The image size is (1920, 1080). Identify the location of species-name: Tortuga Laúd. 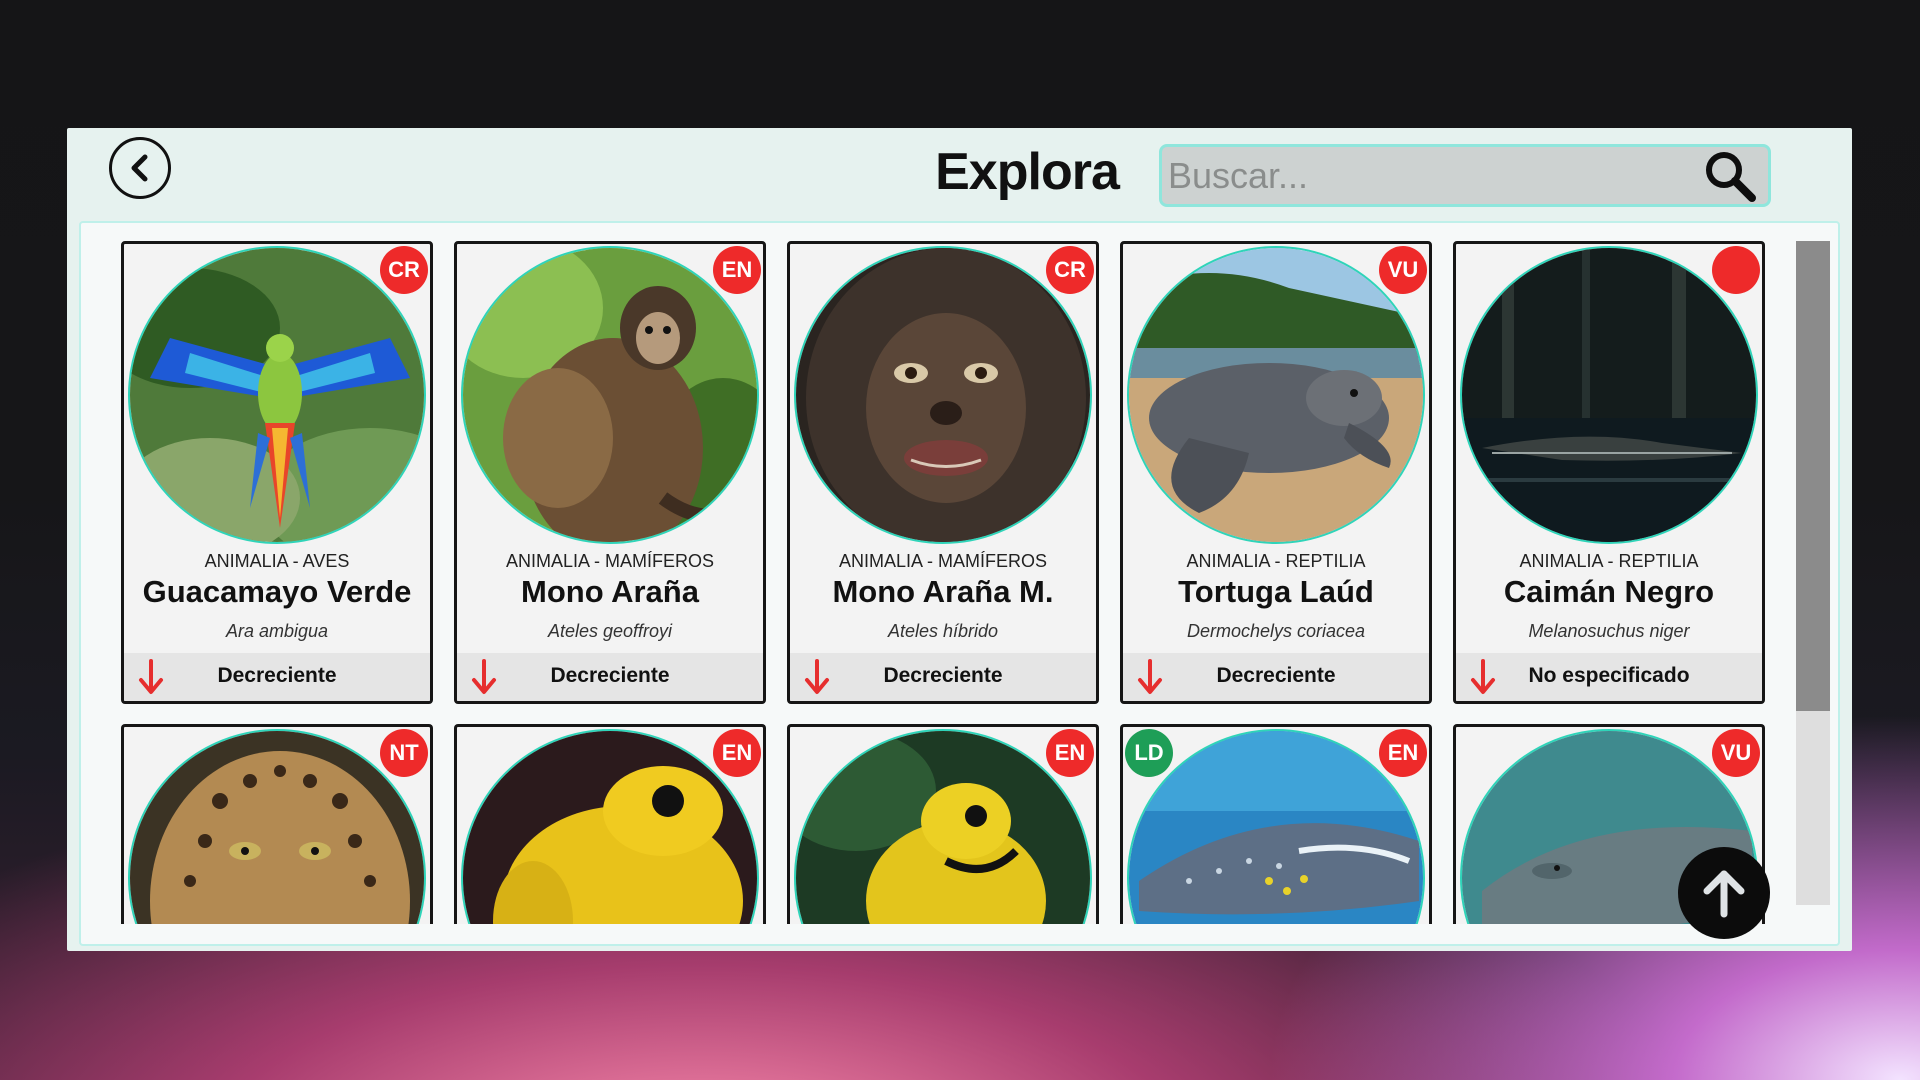
(1276, 591).